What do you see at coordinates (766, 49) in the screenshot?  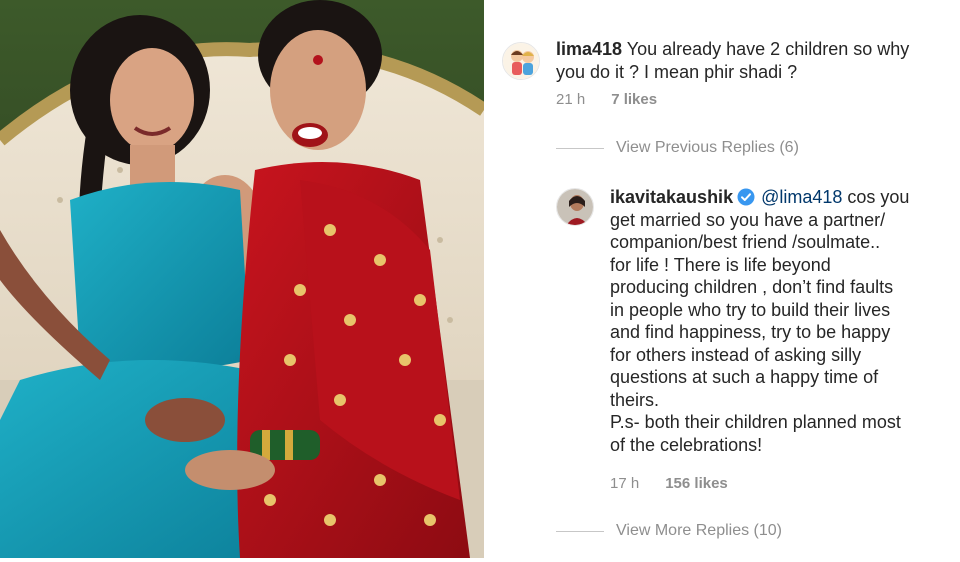 I see `comment-text-line: You already have 2 children so why` at bounding box center [766, 49].